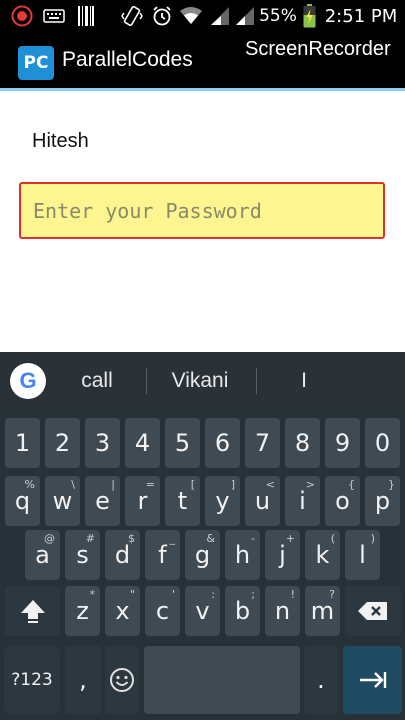 The height and width of the screenshot is (720, 405). I want to click on key-6: 6, so click(222, 443).